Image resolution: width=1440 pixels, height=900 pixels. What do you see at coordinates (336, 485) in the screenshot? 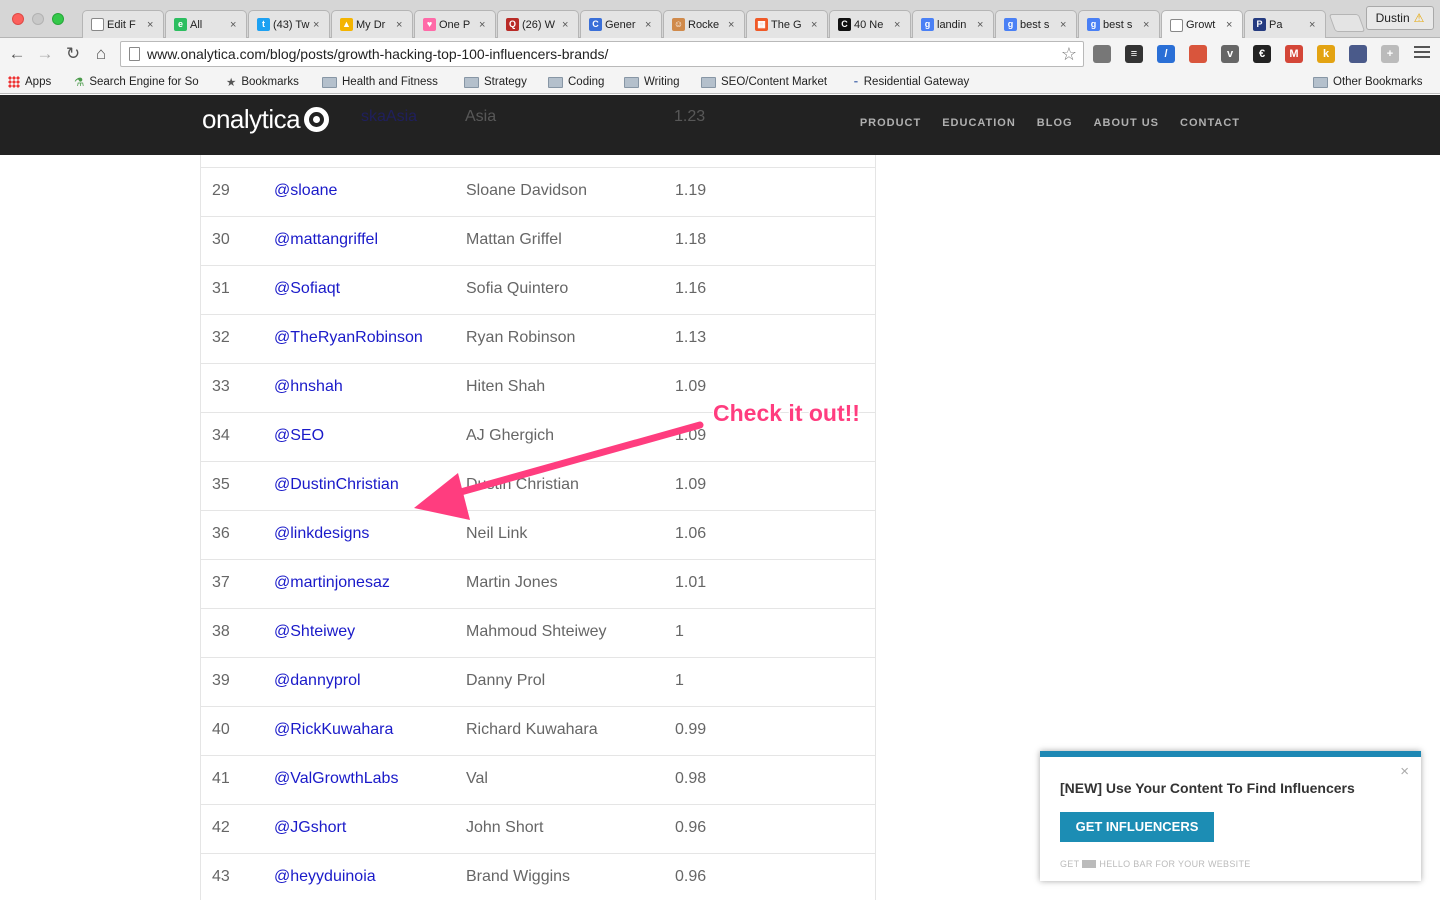
I see `table-cell-handle-link: @DustinChristian` at bounding box center [336, 485].